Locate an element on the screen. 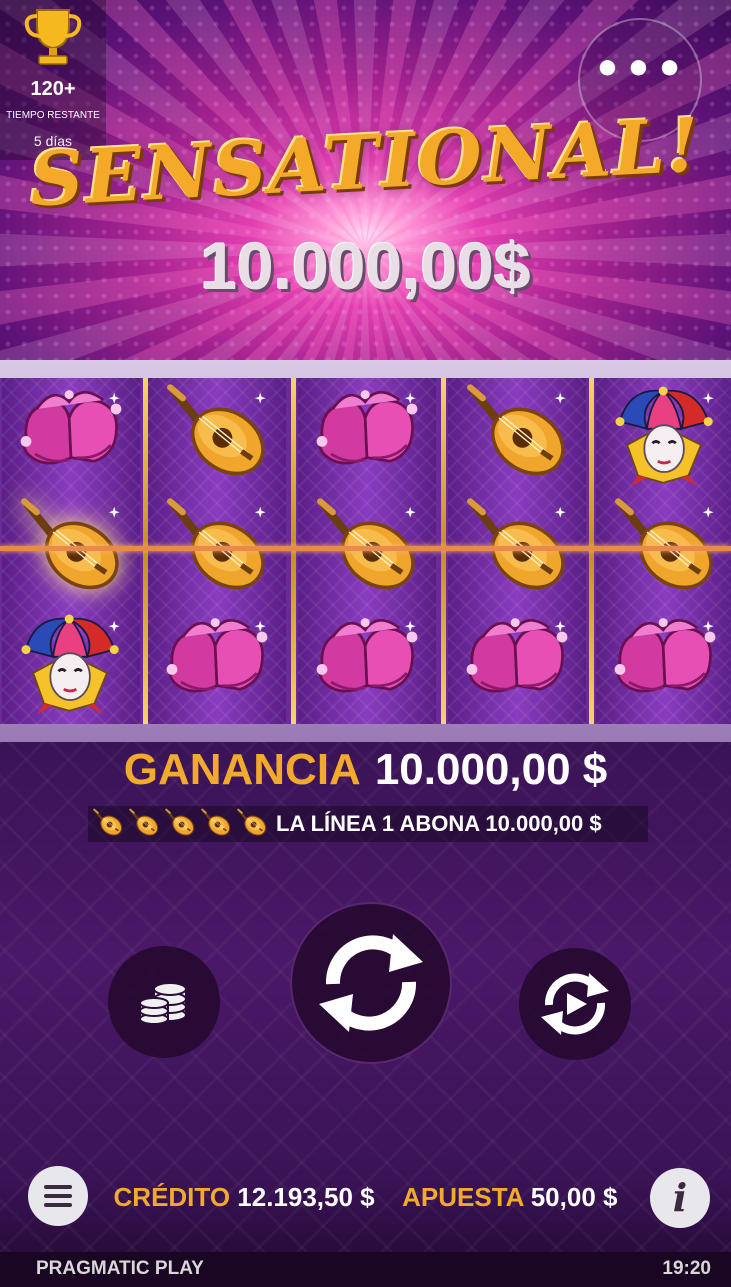 This screenshot has width=731, height=1287. banner-win-amount: 10.000,00$ is located at coordinates (365, 266).